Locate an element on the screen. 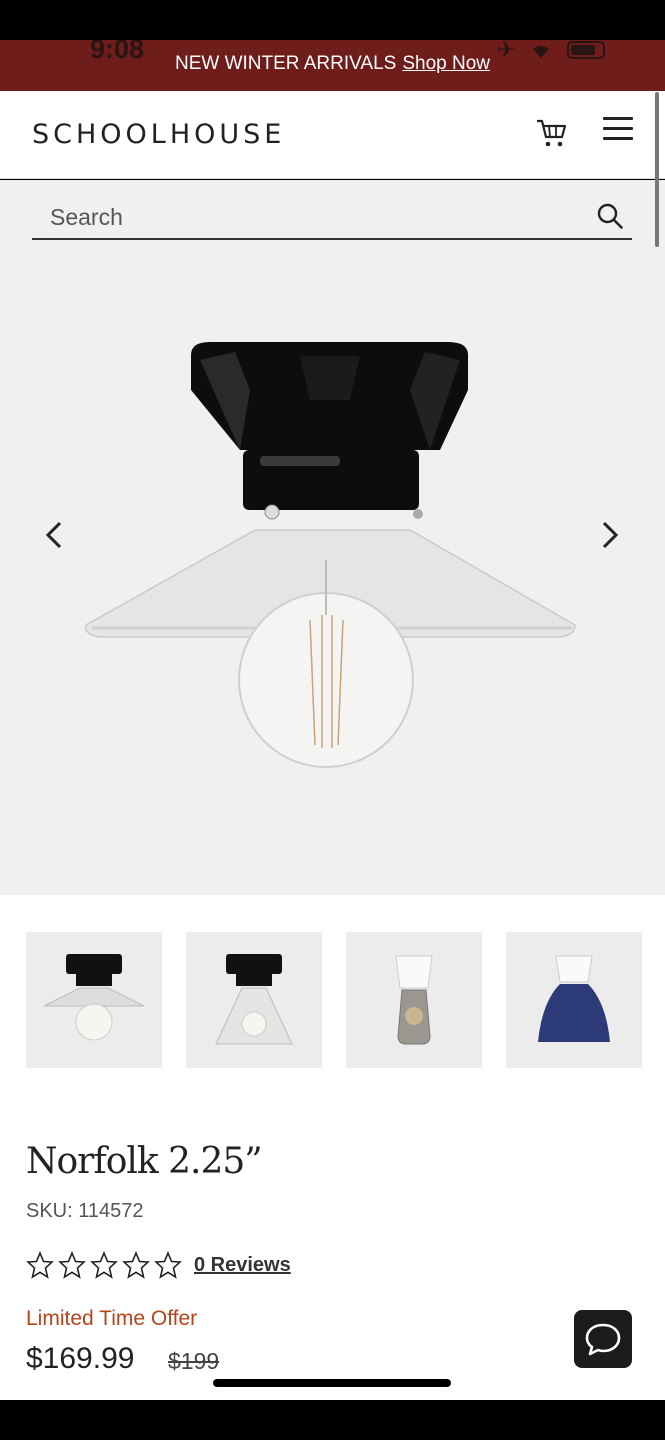 This screenshot has height=1440, width=665. star-rating is located at coordinates (104, 1265).